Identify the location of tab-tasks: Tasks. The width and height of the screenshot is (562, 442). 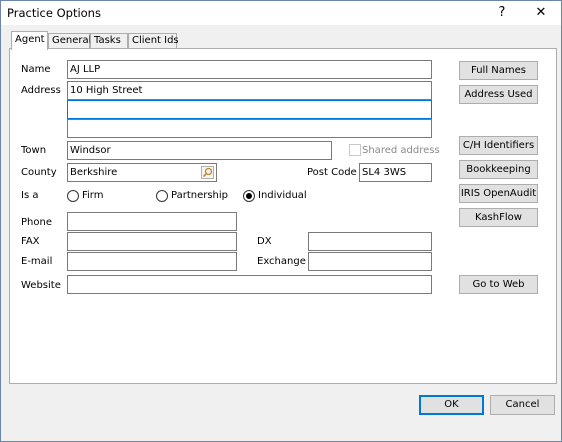
(109, 41).